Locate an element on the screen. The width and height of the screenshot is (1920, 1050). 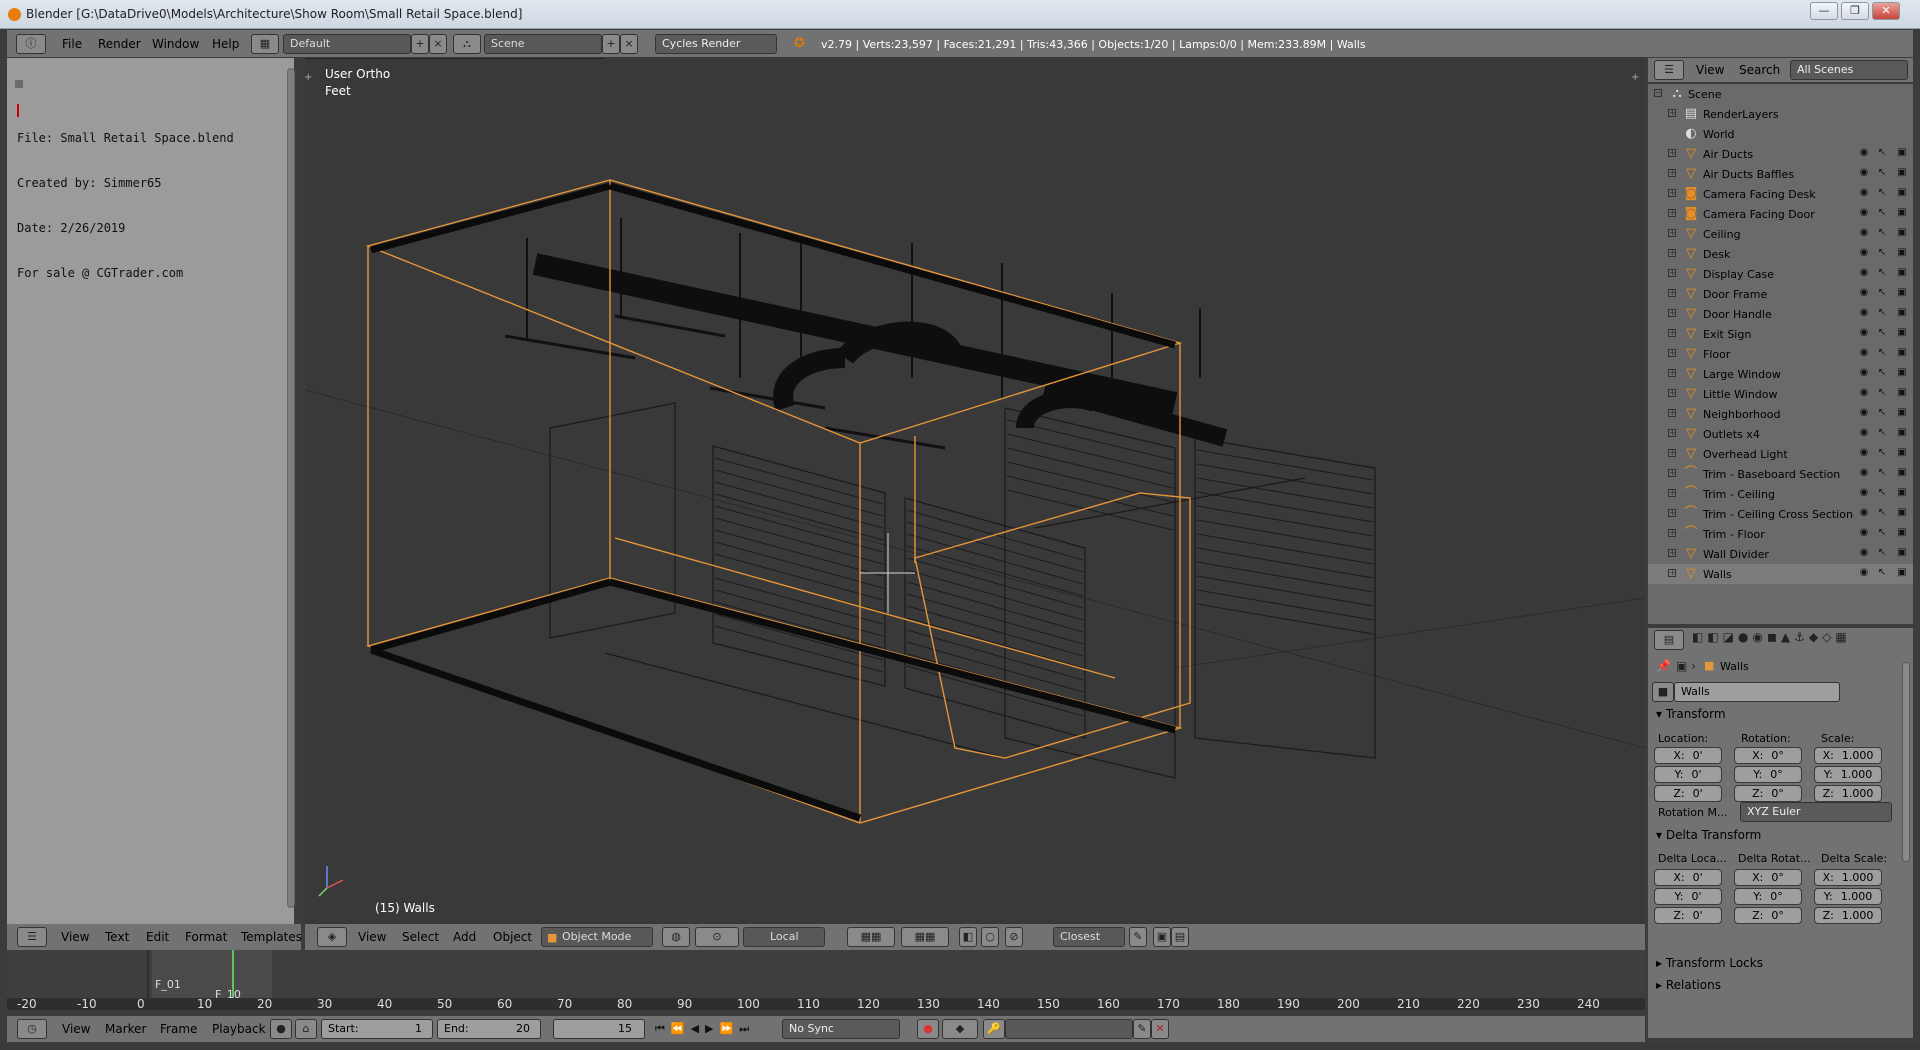
maximize-button: ❐ is located at coordinates (1855, 11).